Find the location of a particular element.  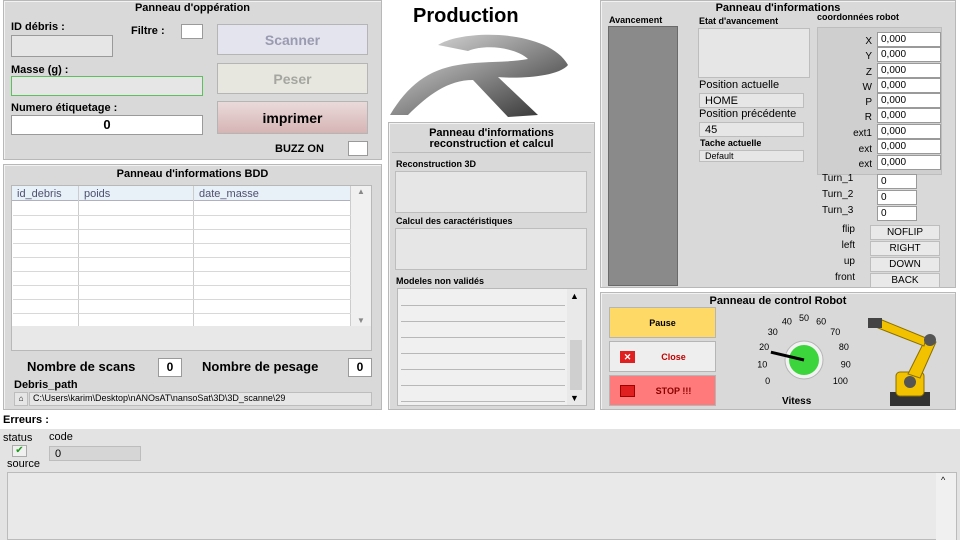

pesage-count: 0 is located at coordinates (360, 367).